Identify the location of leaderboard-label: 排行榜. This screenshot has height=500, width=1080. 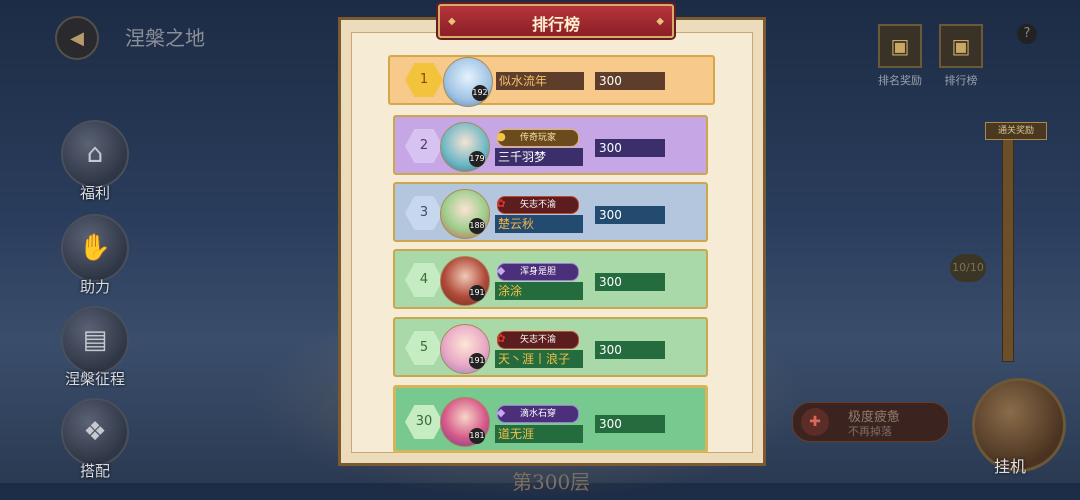
(961, 80).